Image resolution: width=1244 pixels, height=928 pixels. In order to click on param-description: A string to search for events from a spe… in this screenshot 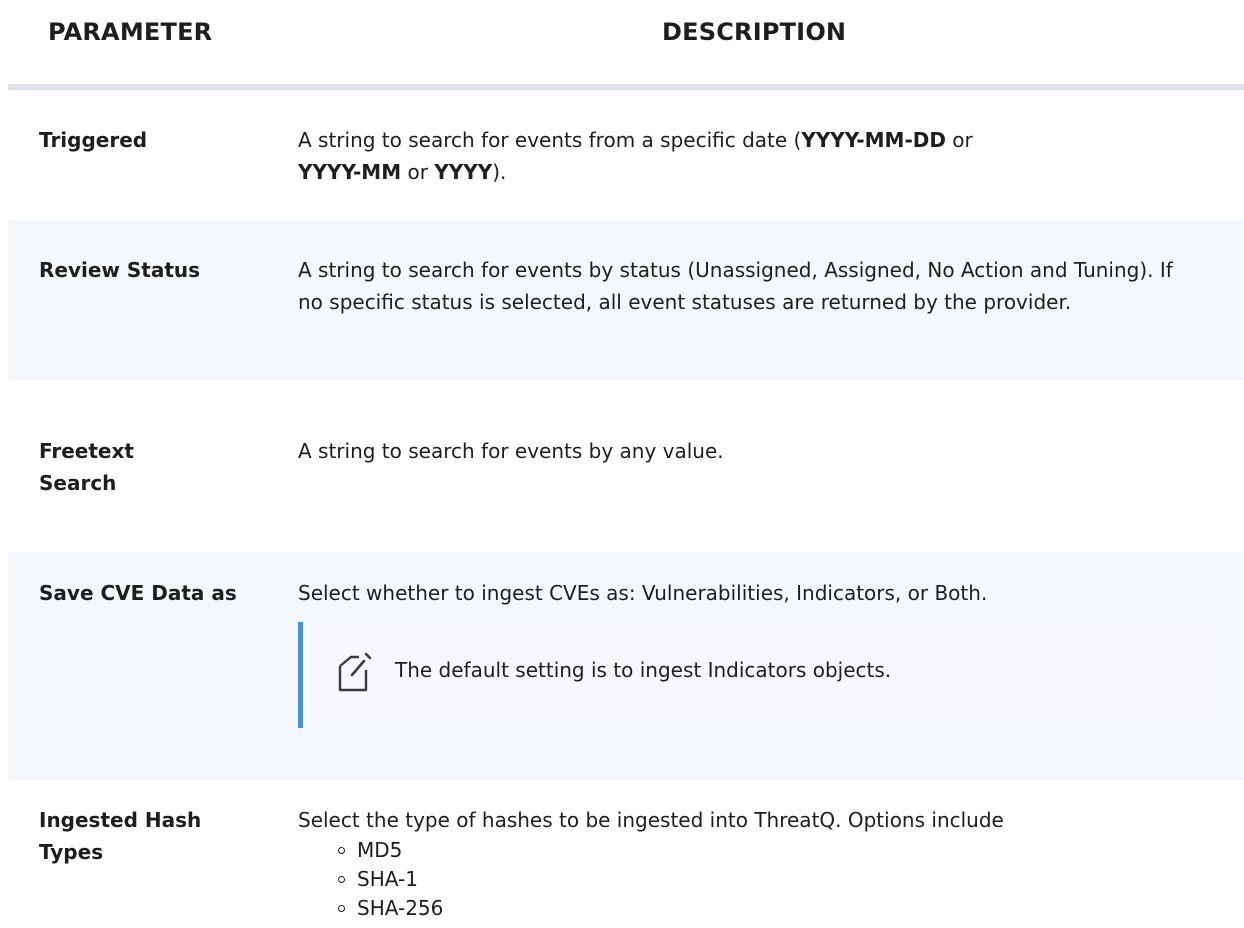, I will do `click(635, 156)`.